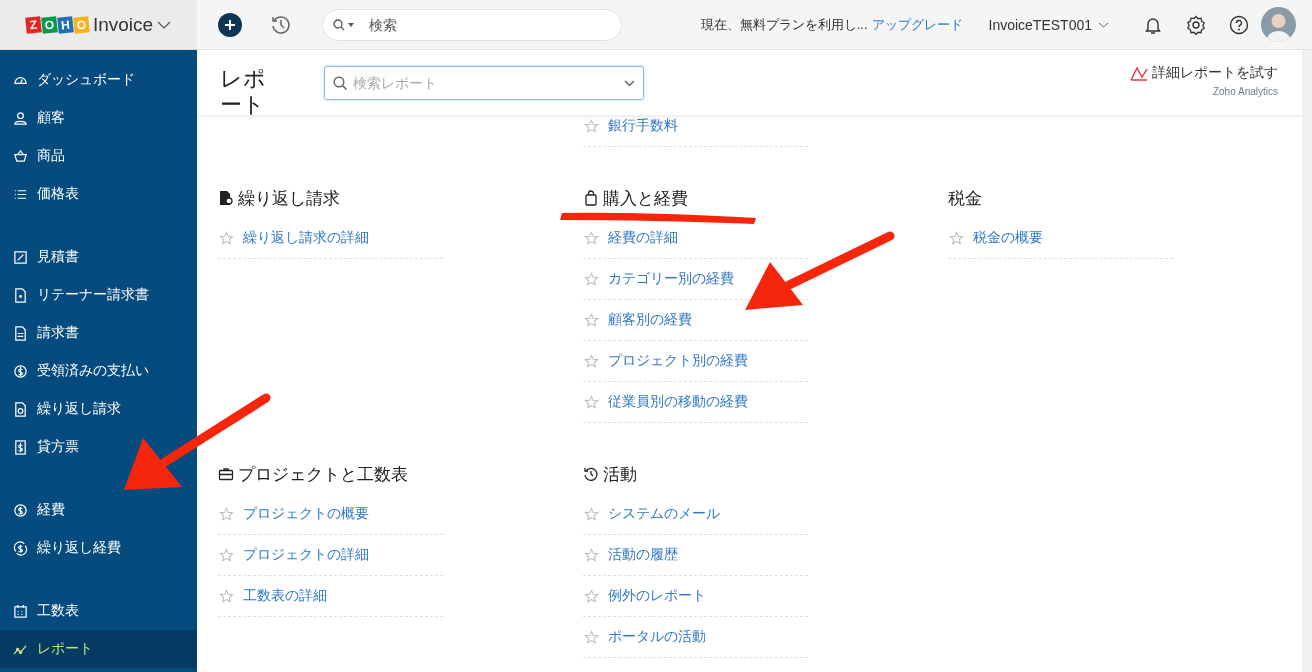  What do you see at coordinates (123, 24) in the screenshot?
I see `app-name: Invoice` at bounding box center [123, 24].